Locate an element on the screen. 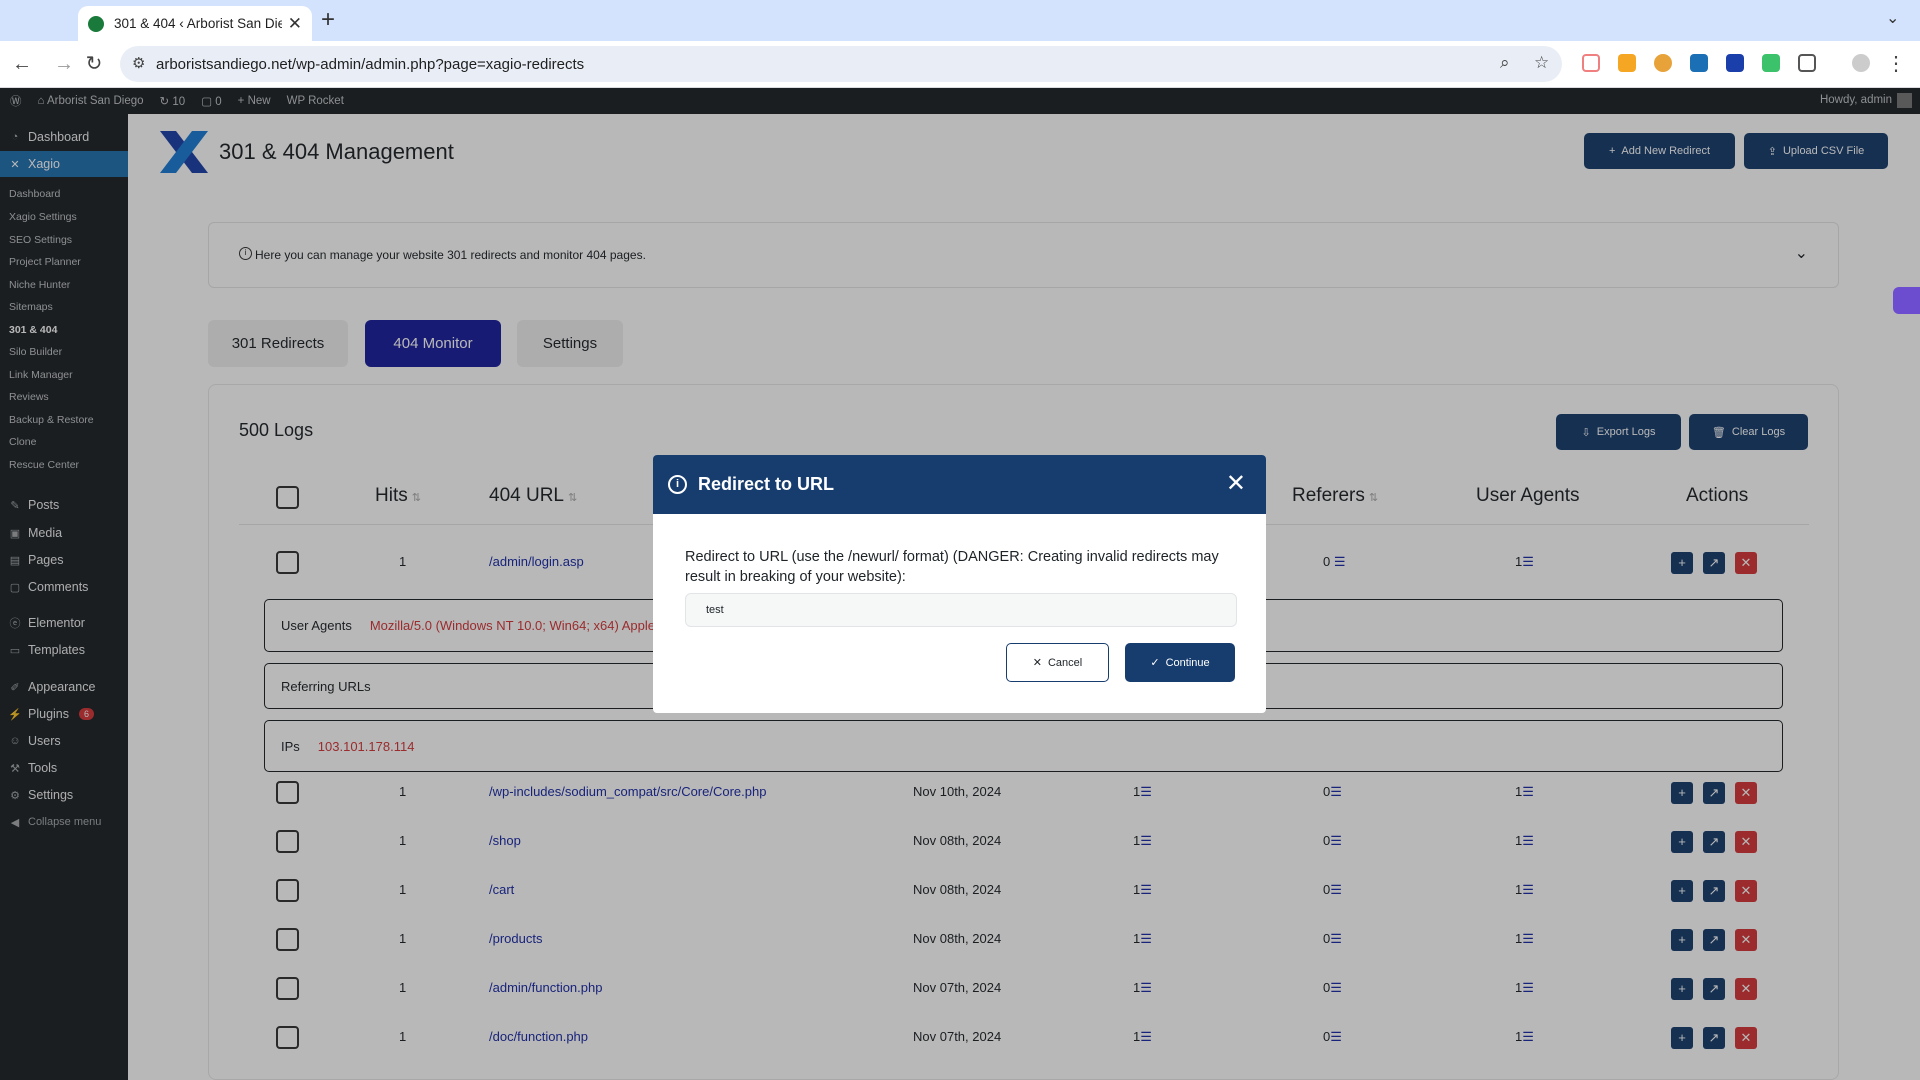  new-tab-icon: + is located at coordinates (328, 20).